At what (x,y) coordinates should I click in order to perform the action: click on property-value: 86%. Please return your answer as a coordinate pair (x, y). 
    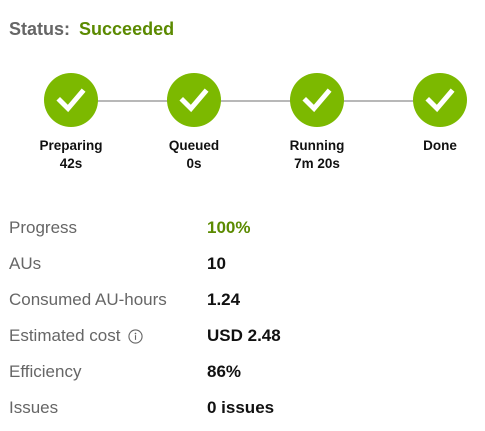
    Looking at the image, I should click on (224, 371).